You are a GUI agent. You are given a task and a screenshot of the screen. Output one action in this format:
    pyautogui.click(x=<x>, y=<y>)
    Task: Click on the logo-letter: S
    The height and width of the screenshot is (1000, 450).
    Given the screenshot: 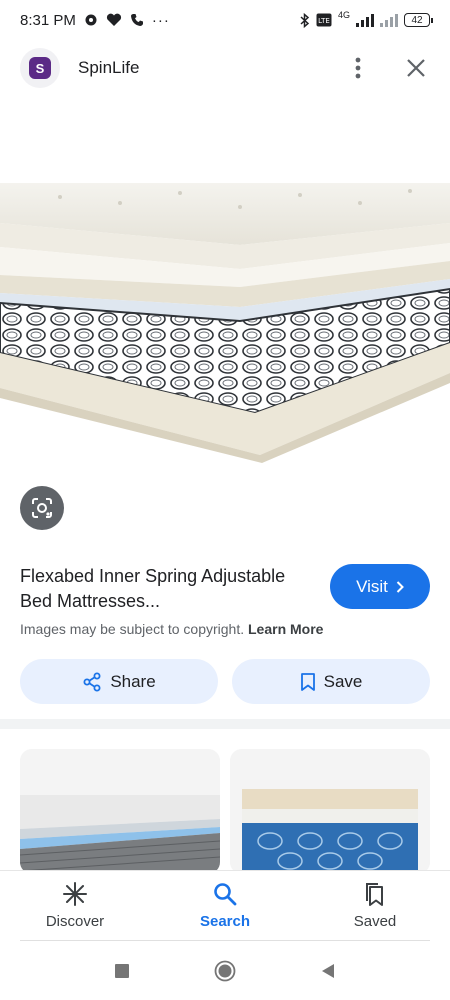 What is the action you would take?
    pyautogui.click(x=40, y=68)
    